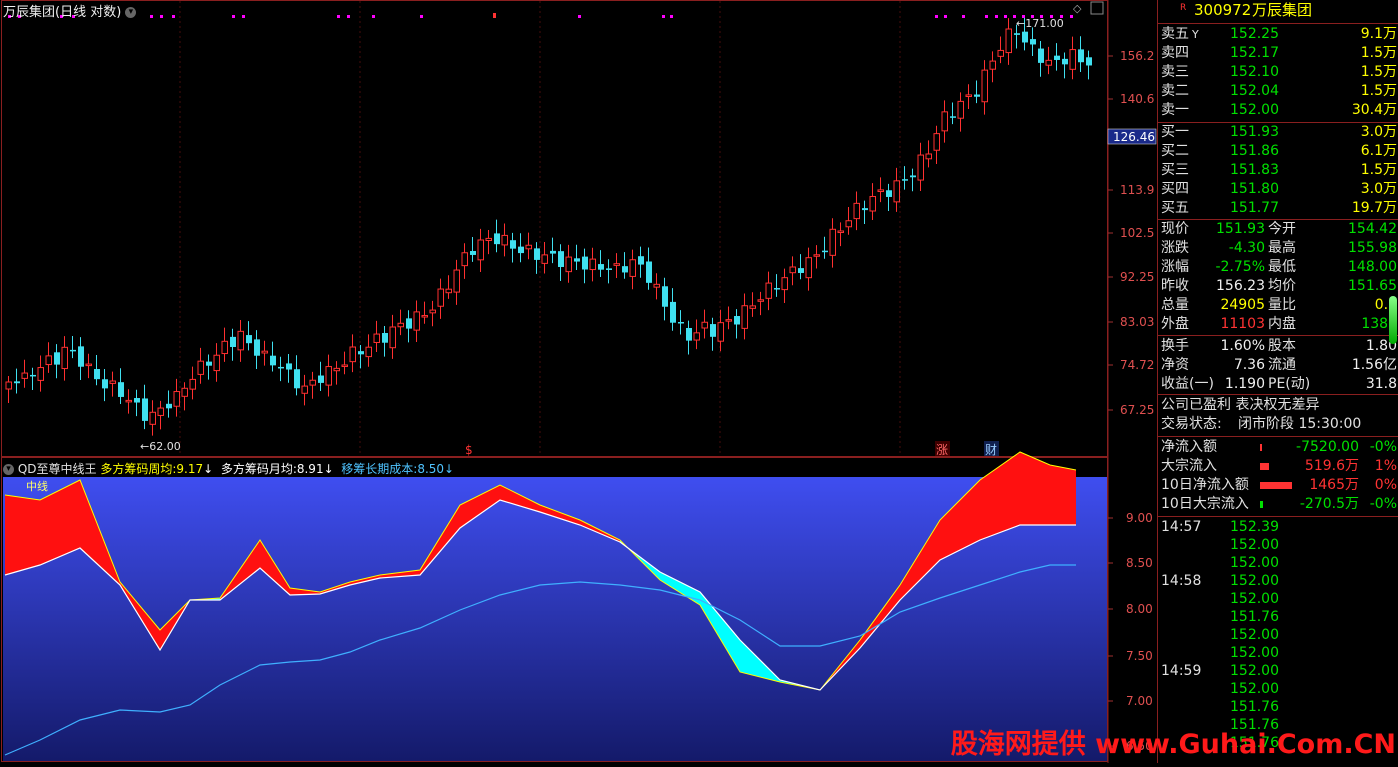 The width and height of the screenshot is (1398, 767). What do you see at coordinates (1183, 8) in the screenshot?
I see `r-badge: R` at bounding box center [1183, 8].